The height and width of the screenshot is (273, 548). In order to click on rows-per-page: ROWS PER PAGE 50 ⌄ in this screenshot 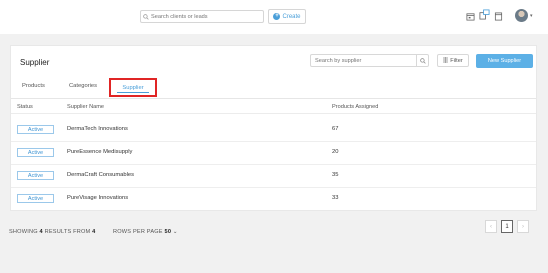, I will do `click(145, 232)`.